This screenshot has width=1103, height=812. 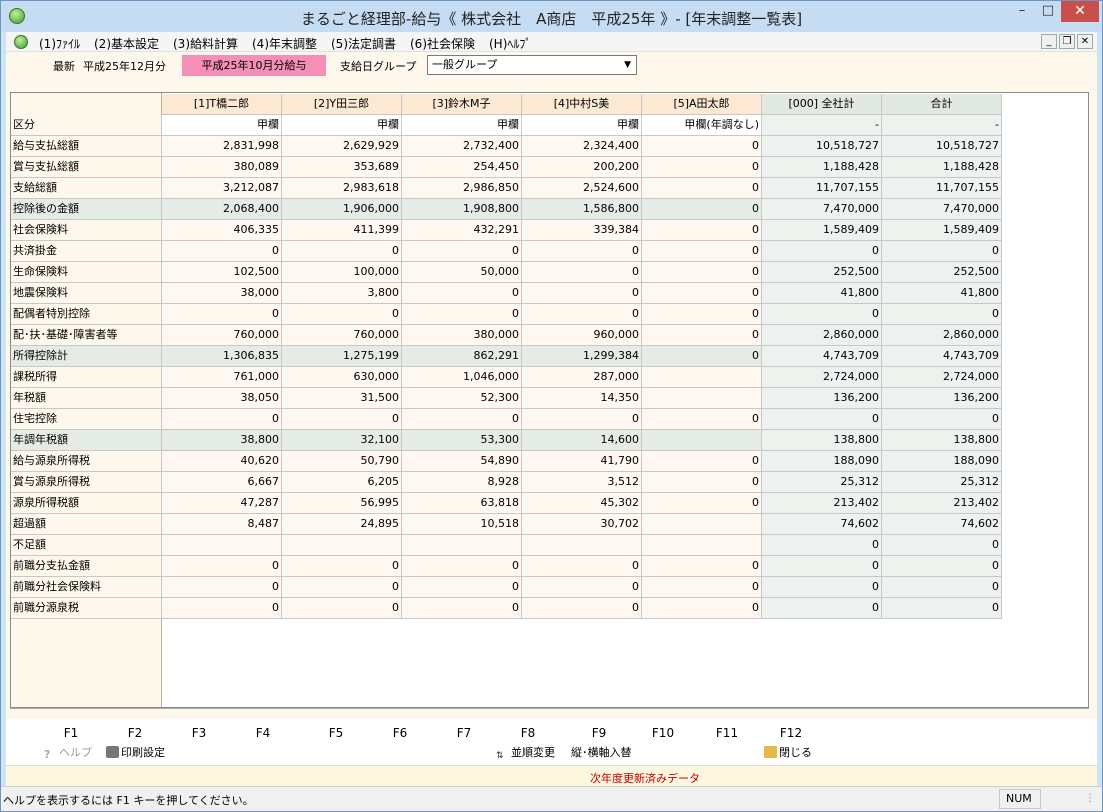 What do you see at coordinates (702, 125) in the screenshot?
I see `table-cell: 甲欄(年調なし)` at bounding box center [702, 125].